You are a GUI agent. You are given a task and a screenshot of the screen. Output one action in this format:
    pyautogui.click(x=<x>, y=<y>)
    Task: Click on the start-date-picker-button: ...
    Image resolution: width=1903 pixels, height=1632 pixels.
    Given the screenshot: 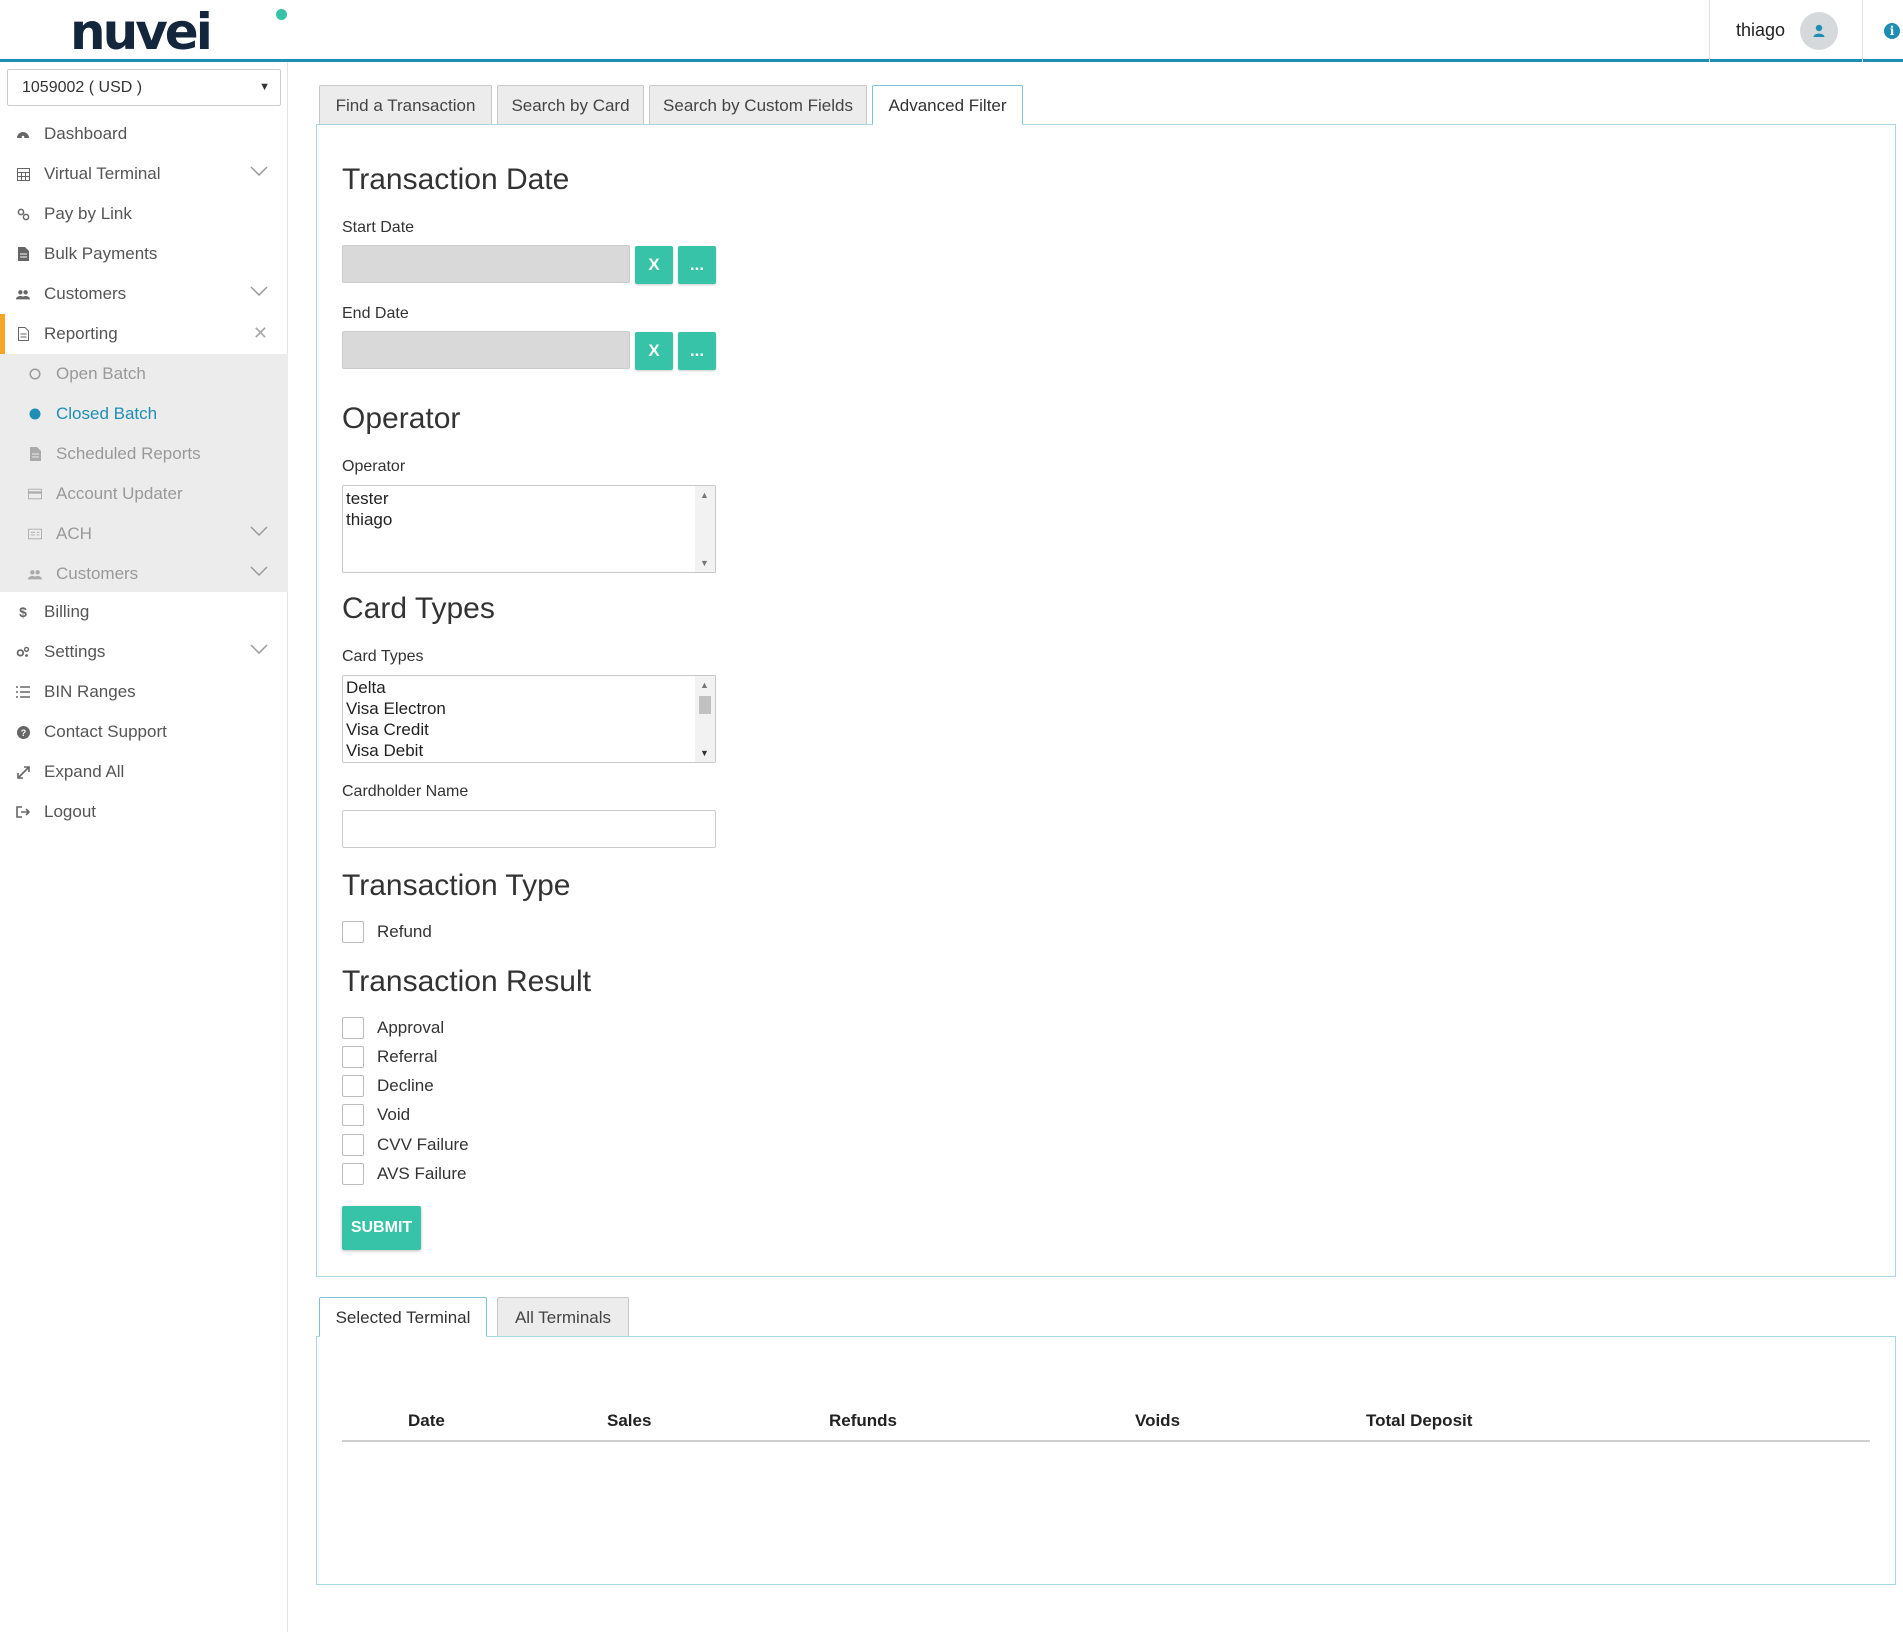 What is the action you would take?
    pyautogui.click(x=697, y=265)
    